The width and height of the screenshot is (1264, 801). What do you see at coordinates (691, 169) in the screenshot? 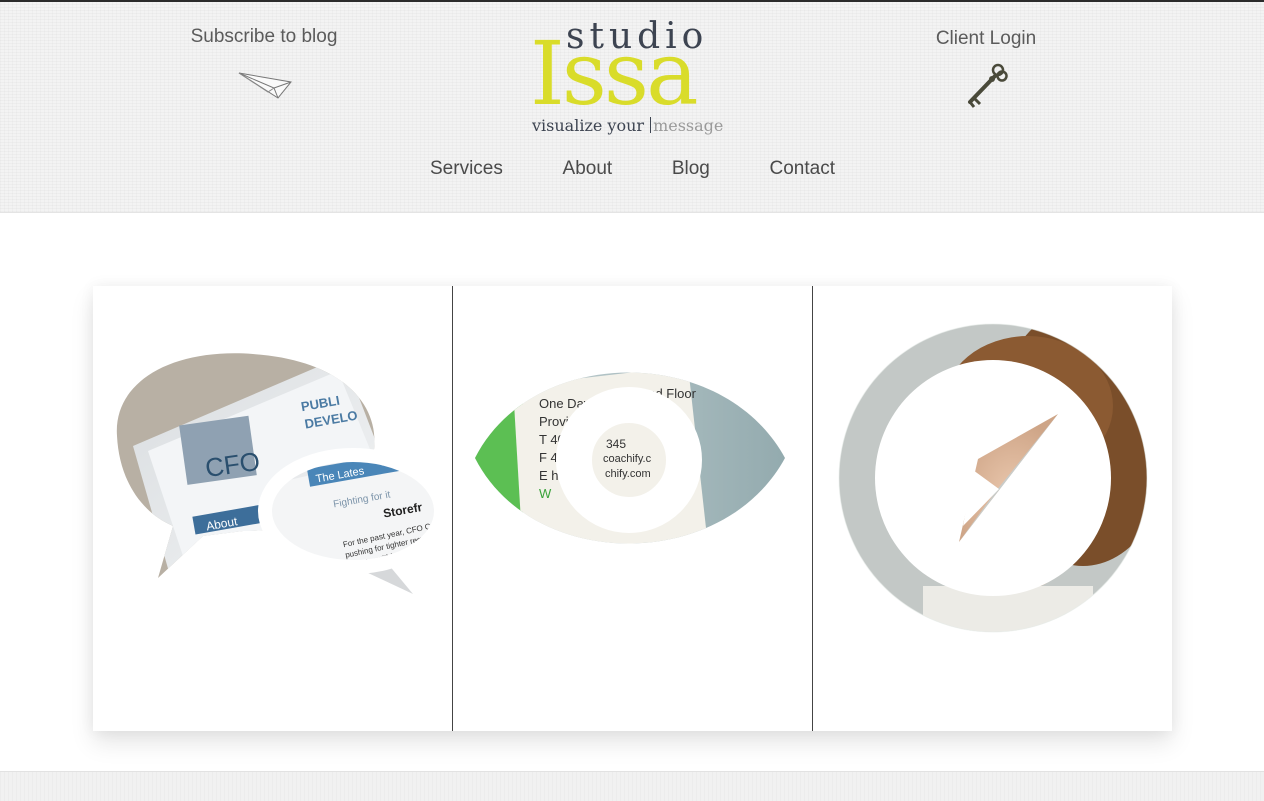
I see `nav-blog: Blog` at bounding box center [691, 169].